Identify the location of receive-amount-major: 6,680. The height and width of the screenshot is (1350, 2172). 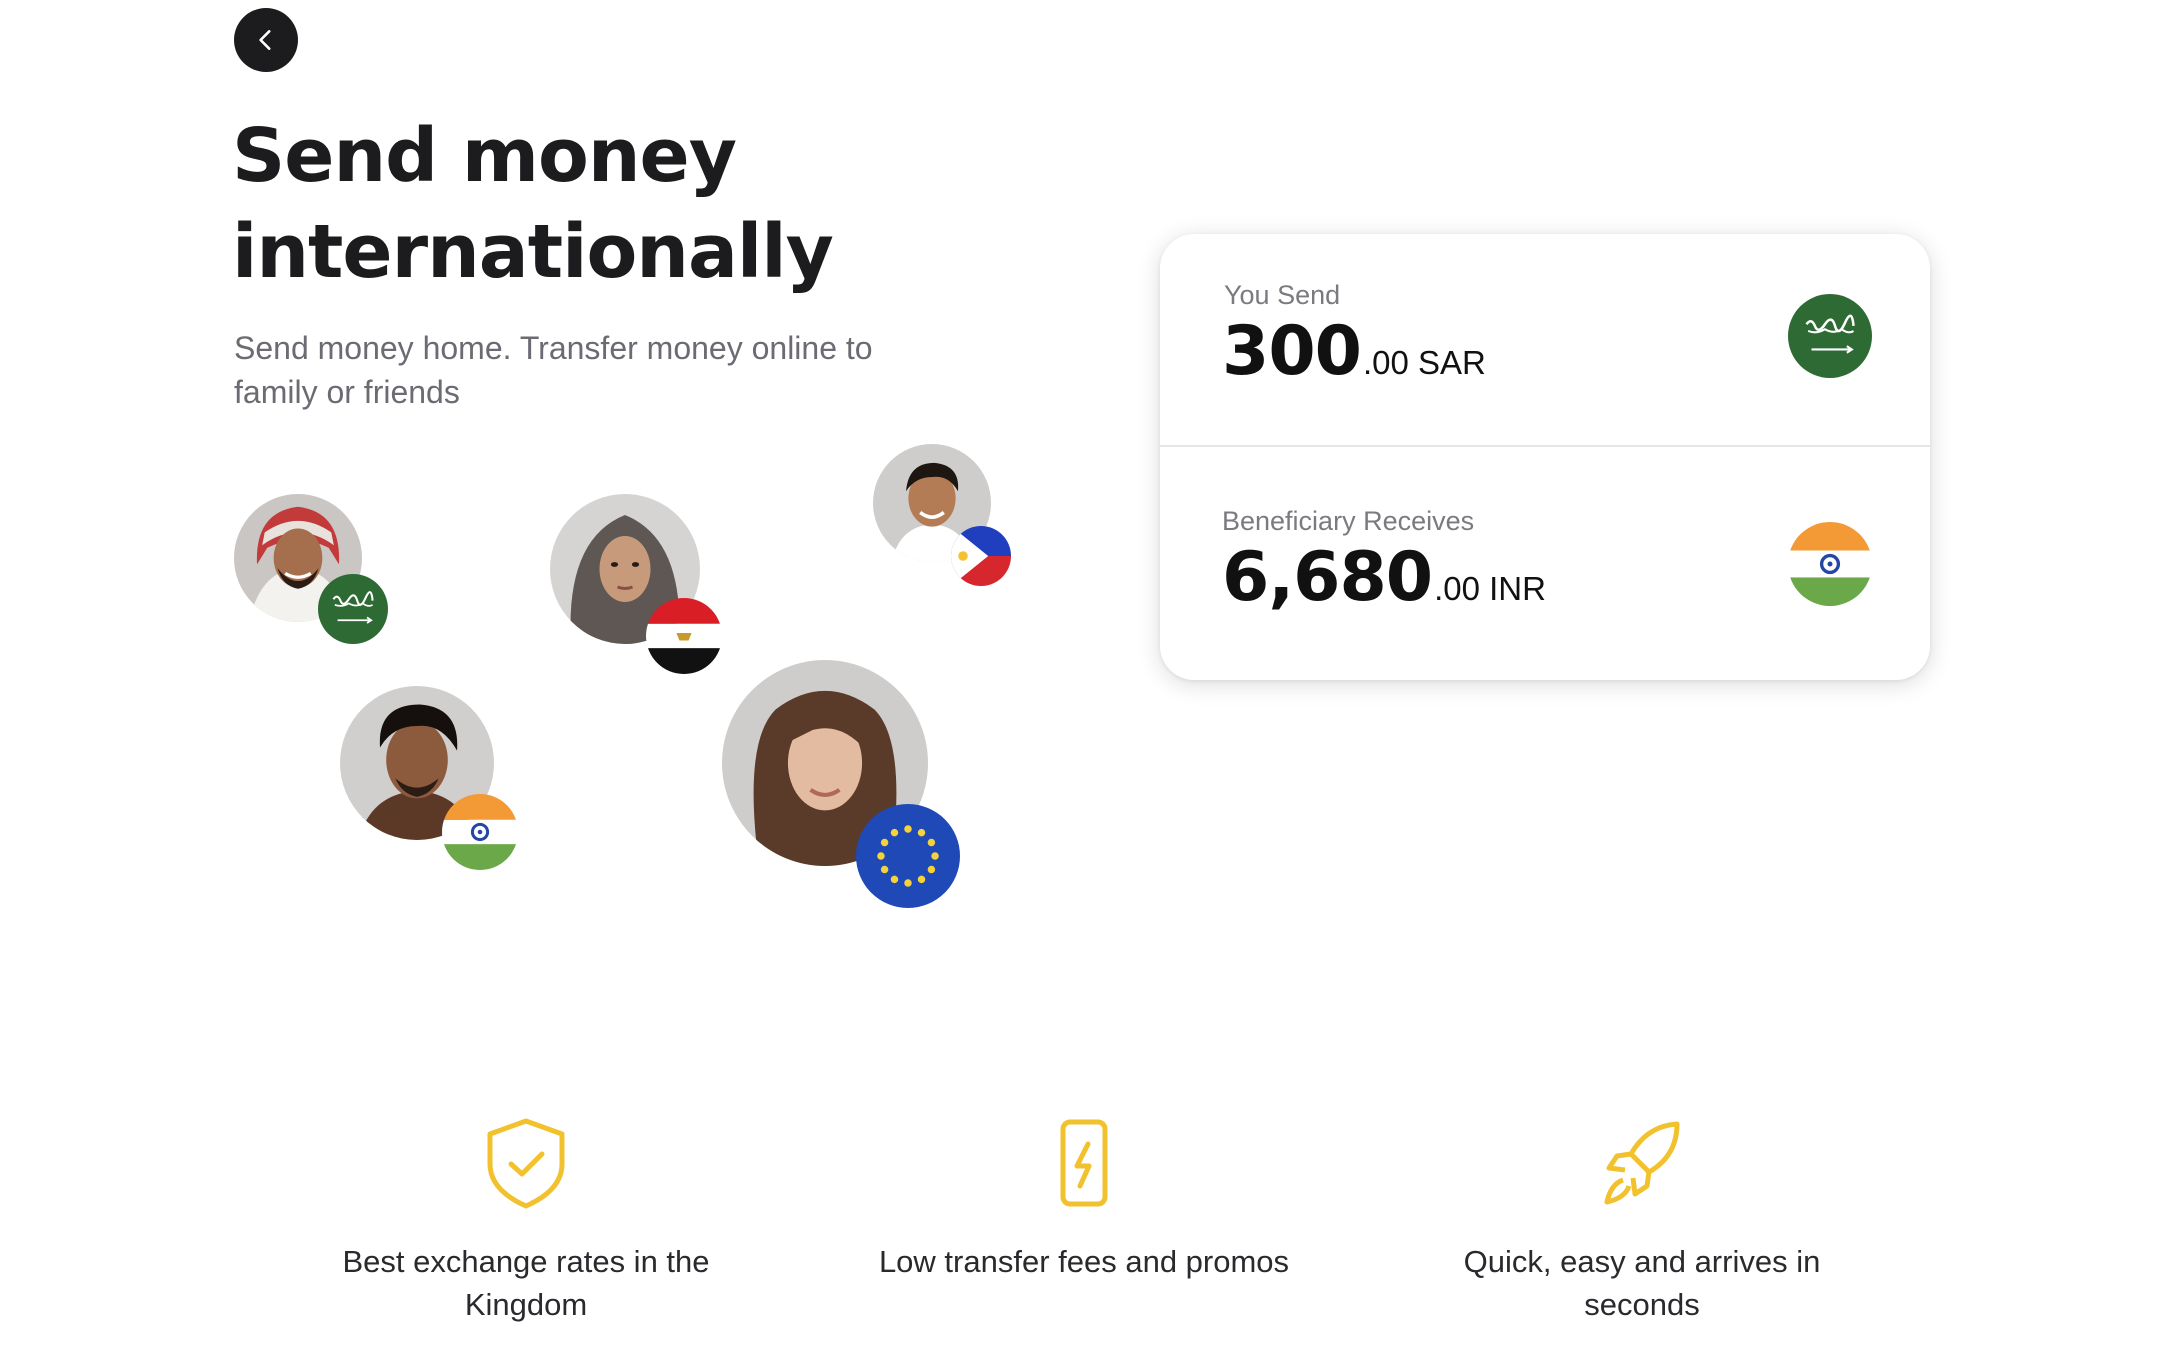
(1327, 577).